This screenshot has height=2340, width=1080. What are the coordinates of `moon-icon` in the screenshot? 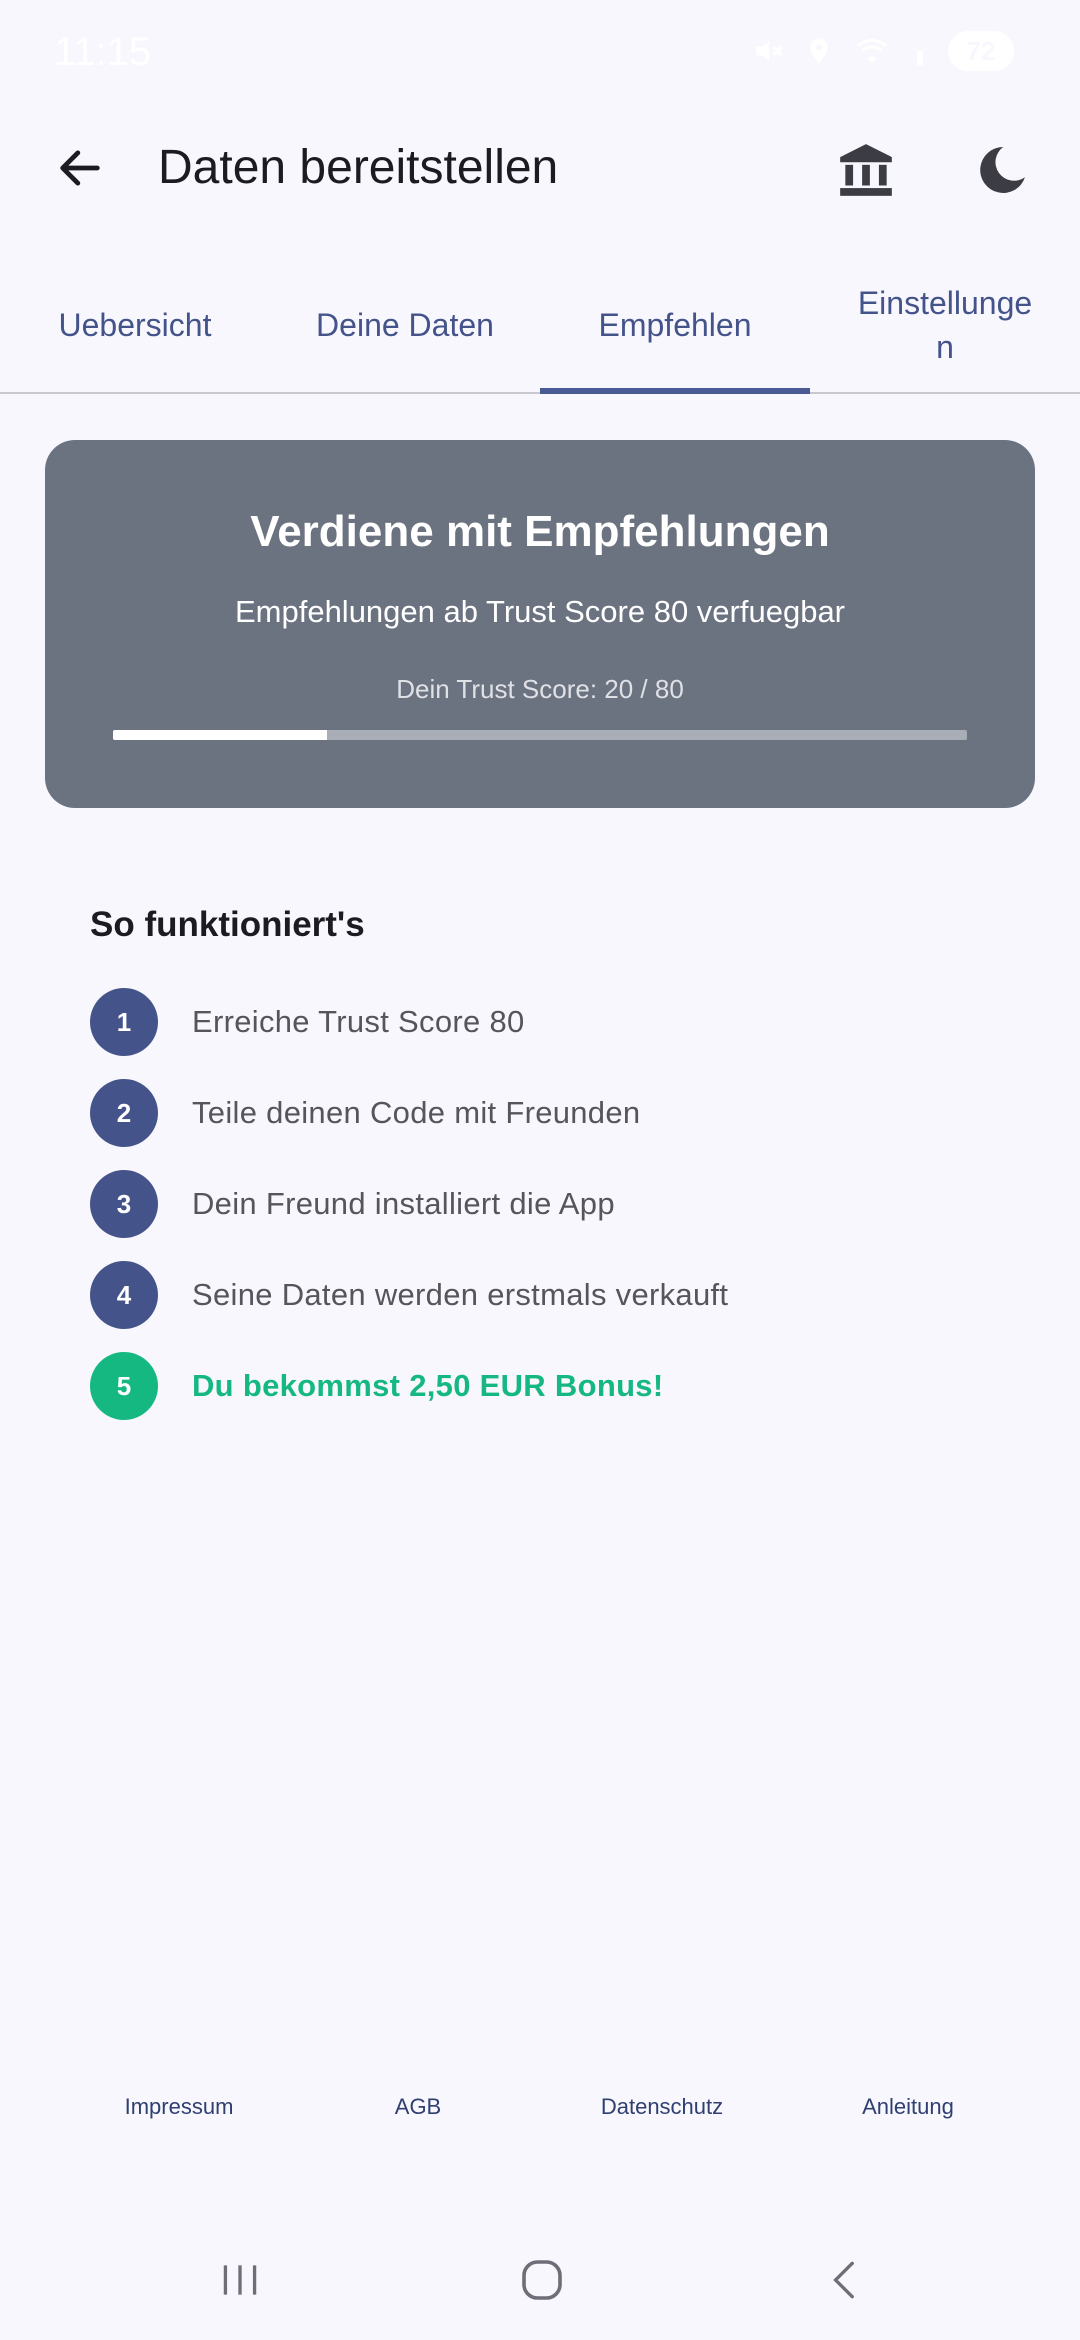 It's located at (1002, 170).